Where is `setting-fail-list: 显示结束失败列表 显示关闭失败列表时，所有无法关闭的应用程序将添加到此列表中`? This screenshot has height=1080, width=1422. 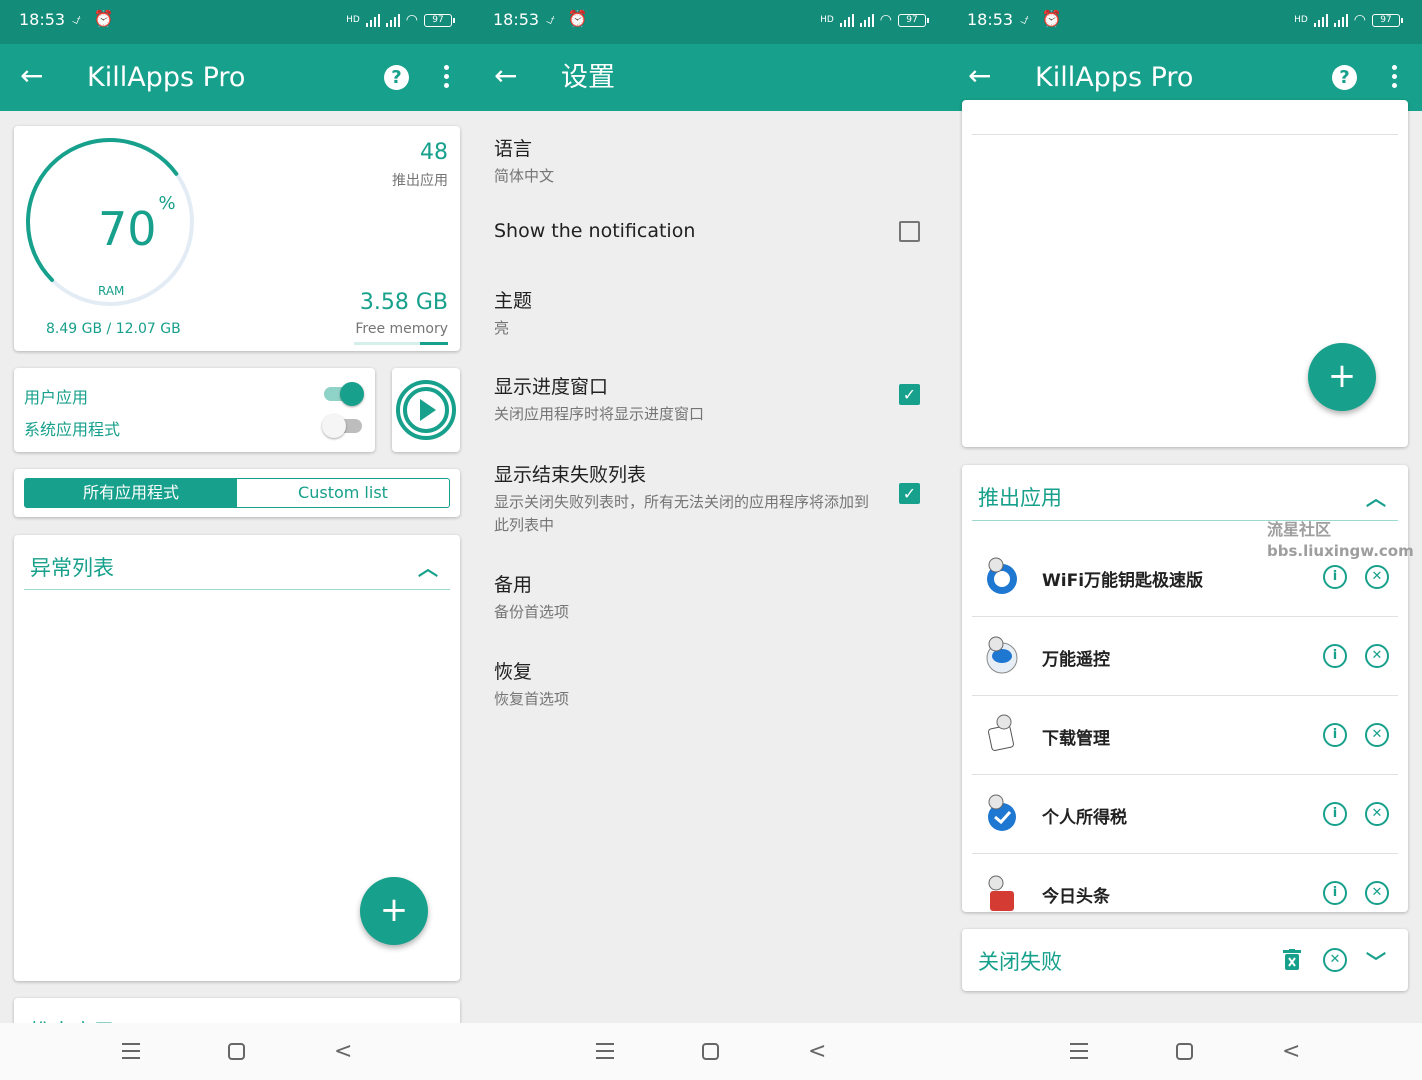 setting-fail-list: 显示结束失败列表 显示关闭失败列表时，所有无法关闭的应用程序将添加到此列表中 is located at coordinates (709, 498).